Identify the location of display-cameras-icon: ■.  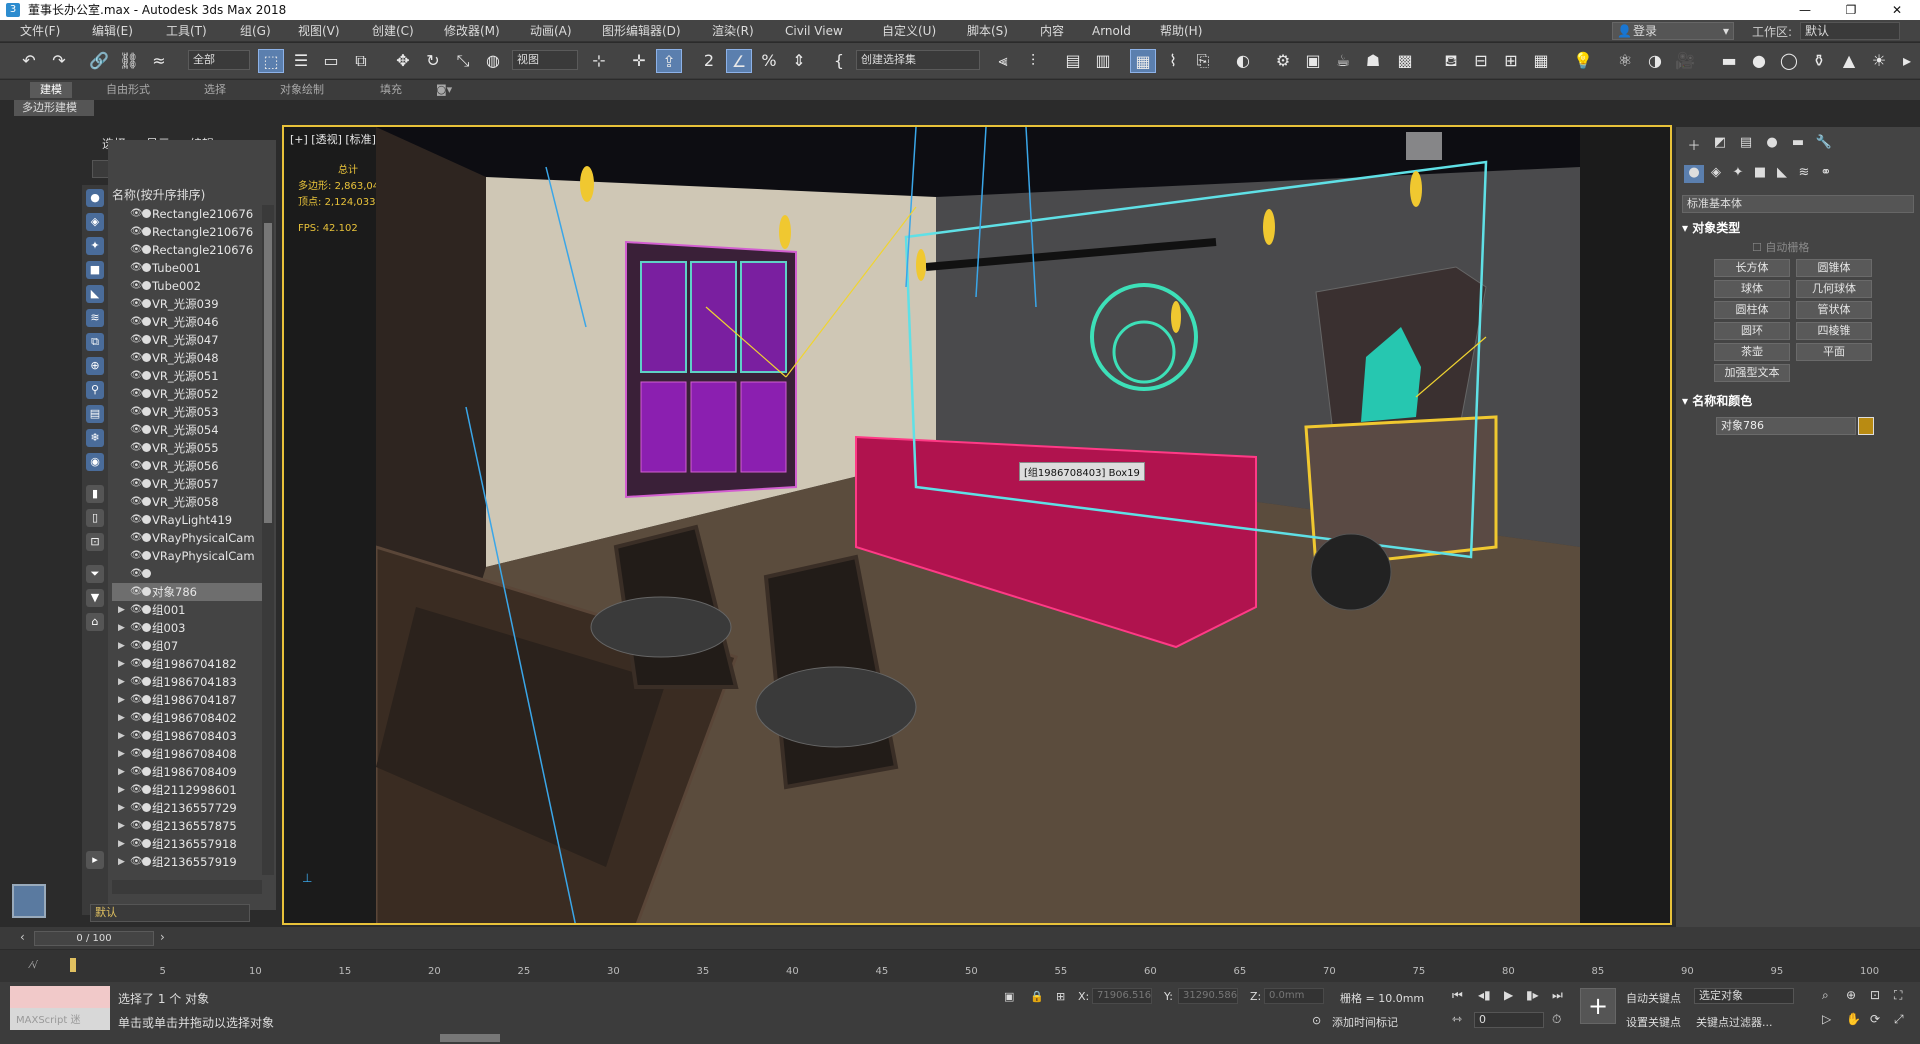
(95, 270).